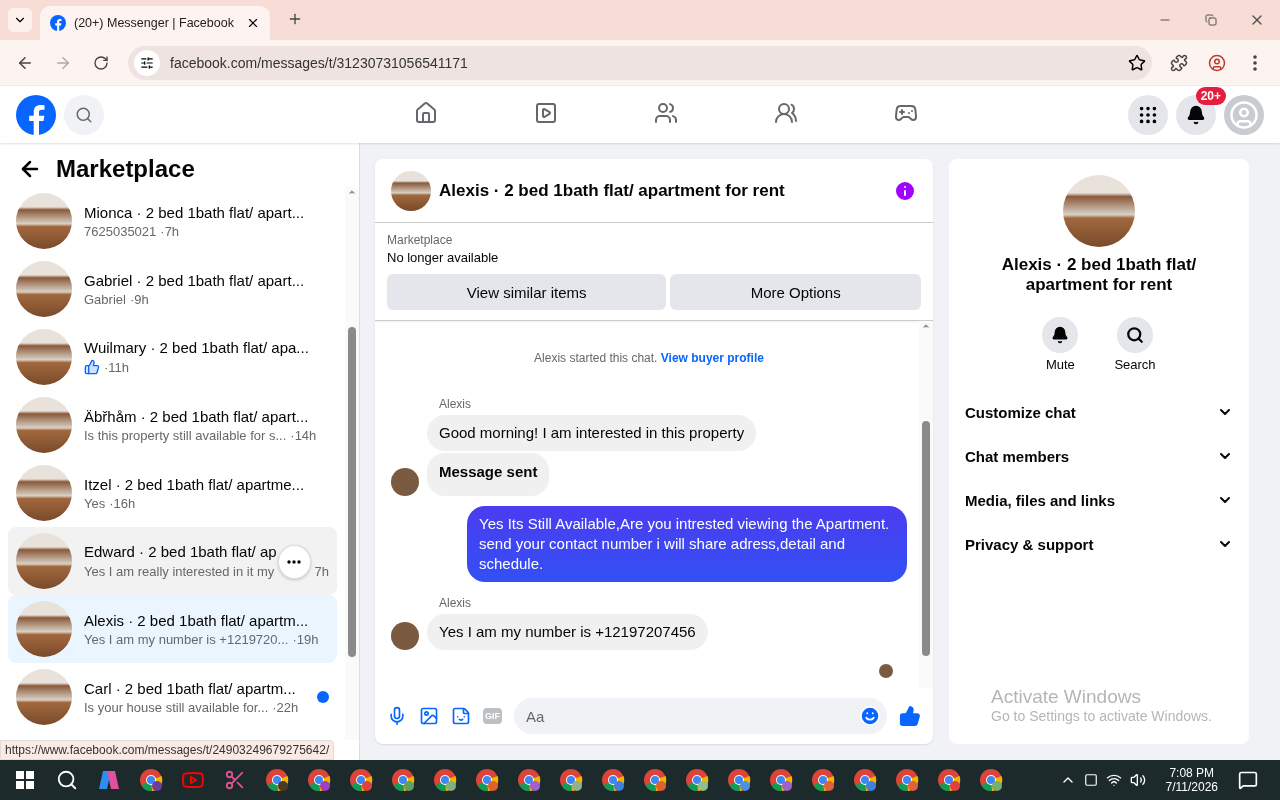  Describe the element at coordinates (1099, 275) in the screenshot. I see `details-title: Alexis · 2 bed 1bath flat/ apartment for rent` at that location.